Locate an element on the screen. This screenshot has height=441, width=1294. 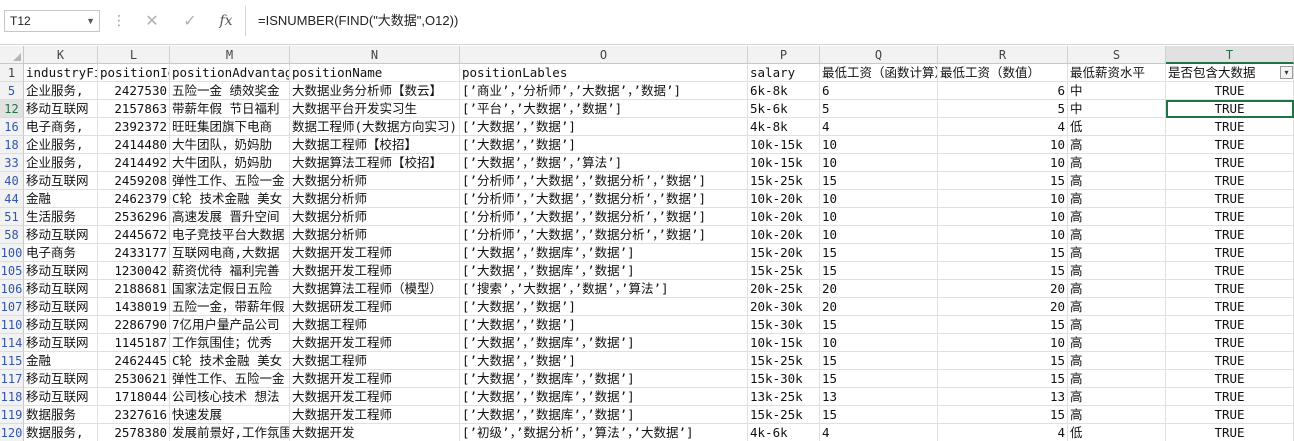
name-box: T12 ▼ is located at coordinates (52, 21).